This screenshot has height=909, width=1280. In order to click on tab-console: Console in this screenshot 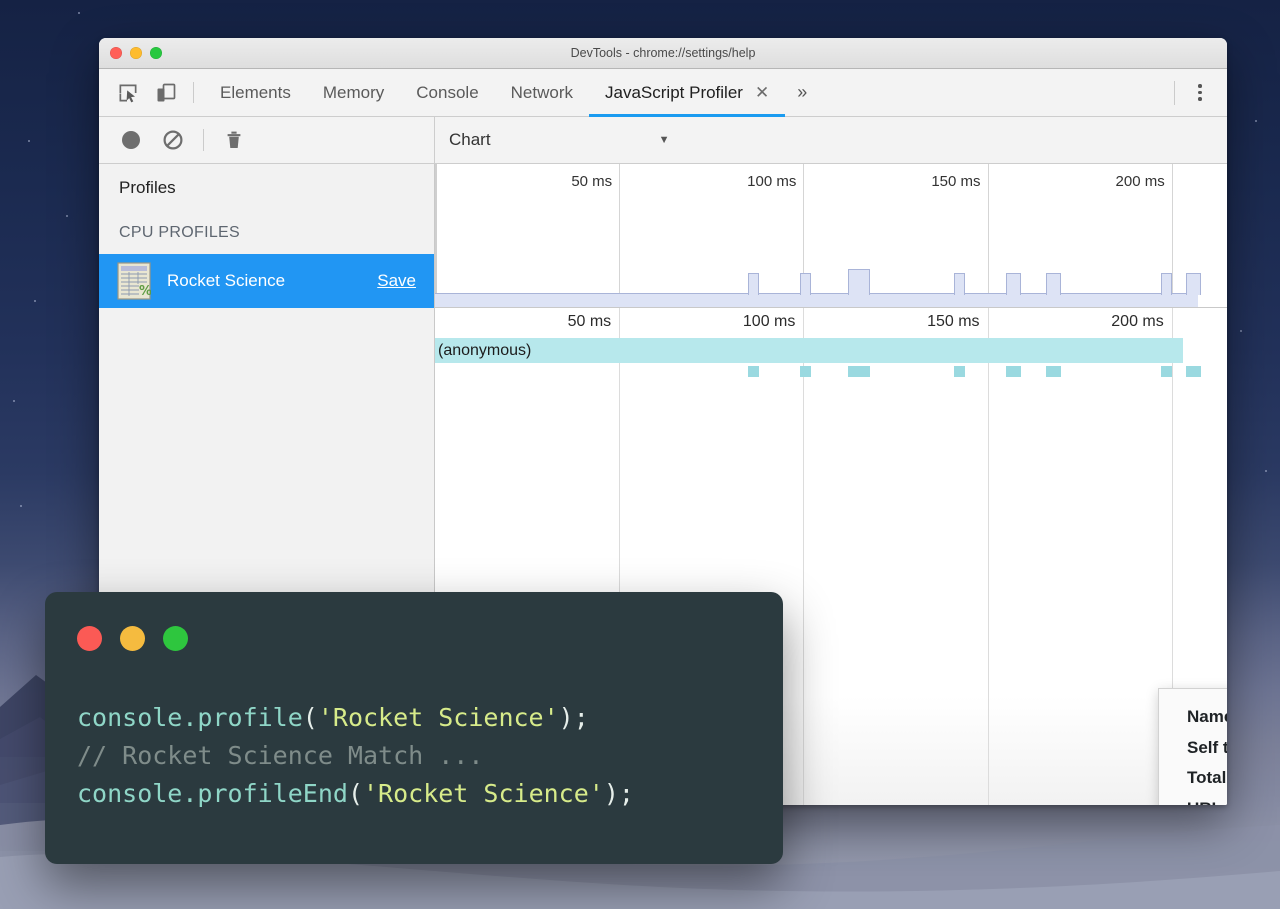, I will do `click(447, 92)`.